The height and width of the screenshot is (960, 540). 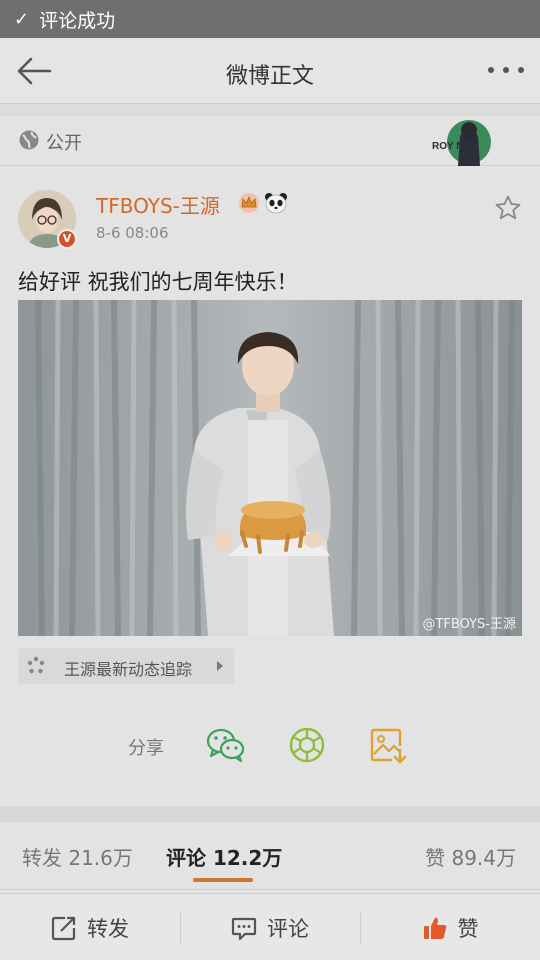 What do you see at coordinates (224, 856) in the screenshot?
I see `tab-comments: 评论 12.2万` at bounding box center [224, 856].